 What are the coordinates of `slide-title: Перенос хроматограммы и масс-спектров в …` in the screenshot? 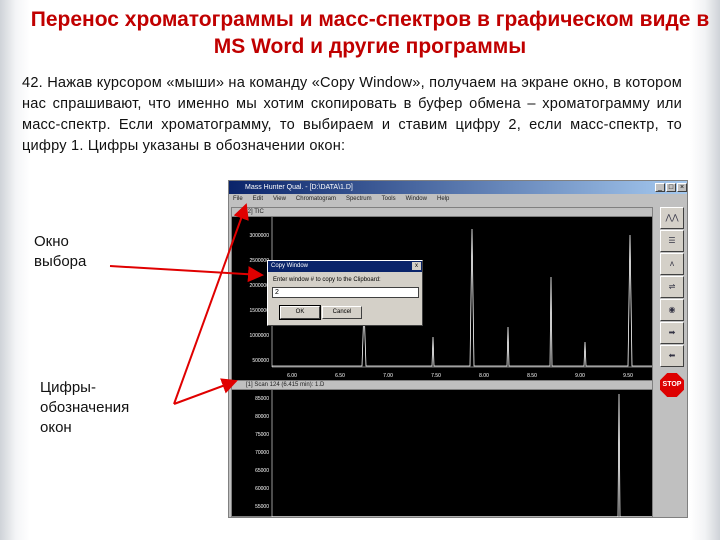 It's located at (370, 33).